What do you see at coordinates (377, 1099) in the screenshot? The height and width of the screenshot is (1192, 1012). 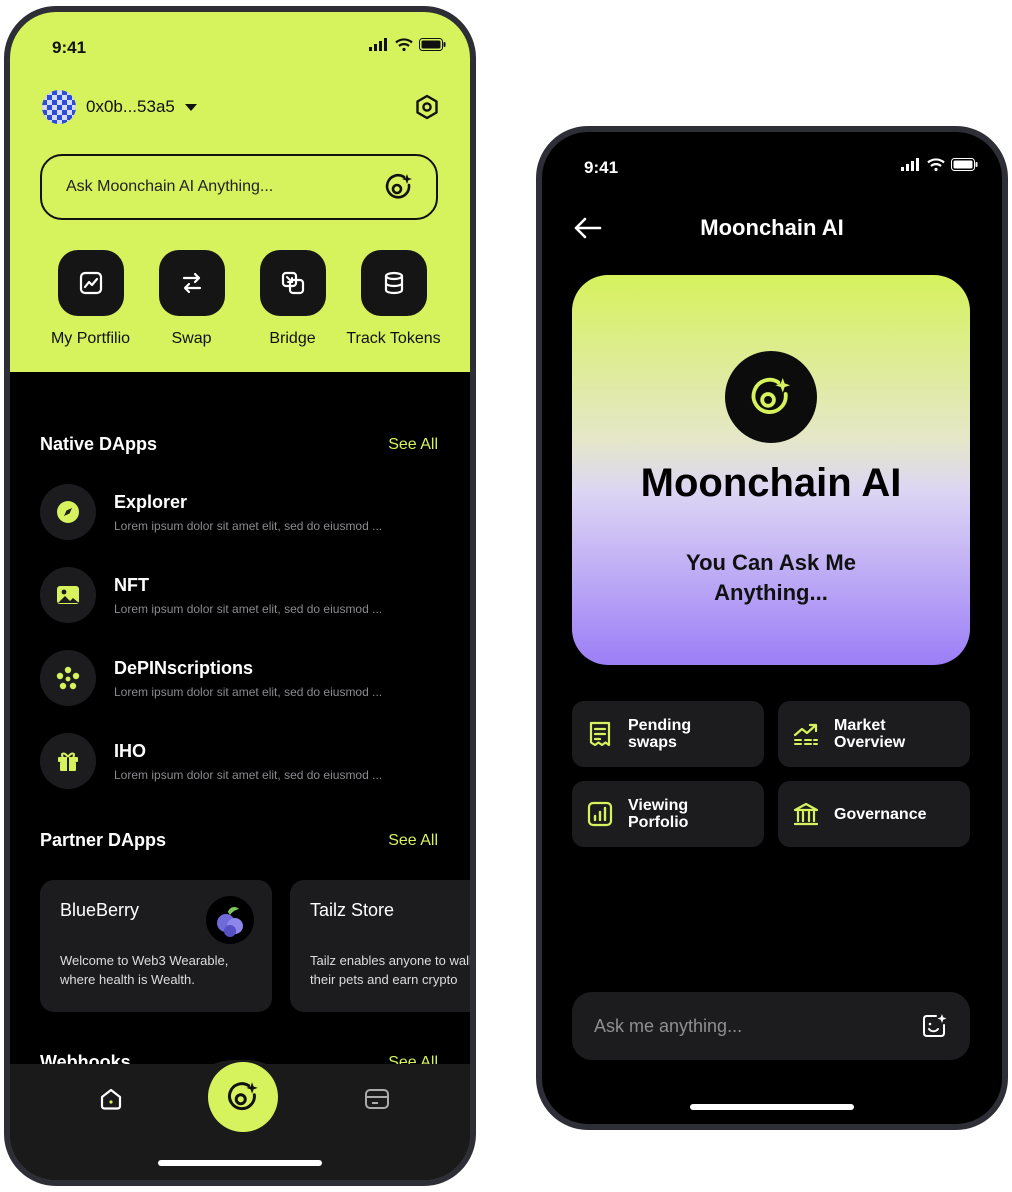 I see `wallet-card-icon` at bounding box center [377, 1099].